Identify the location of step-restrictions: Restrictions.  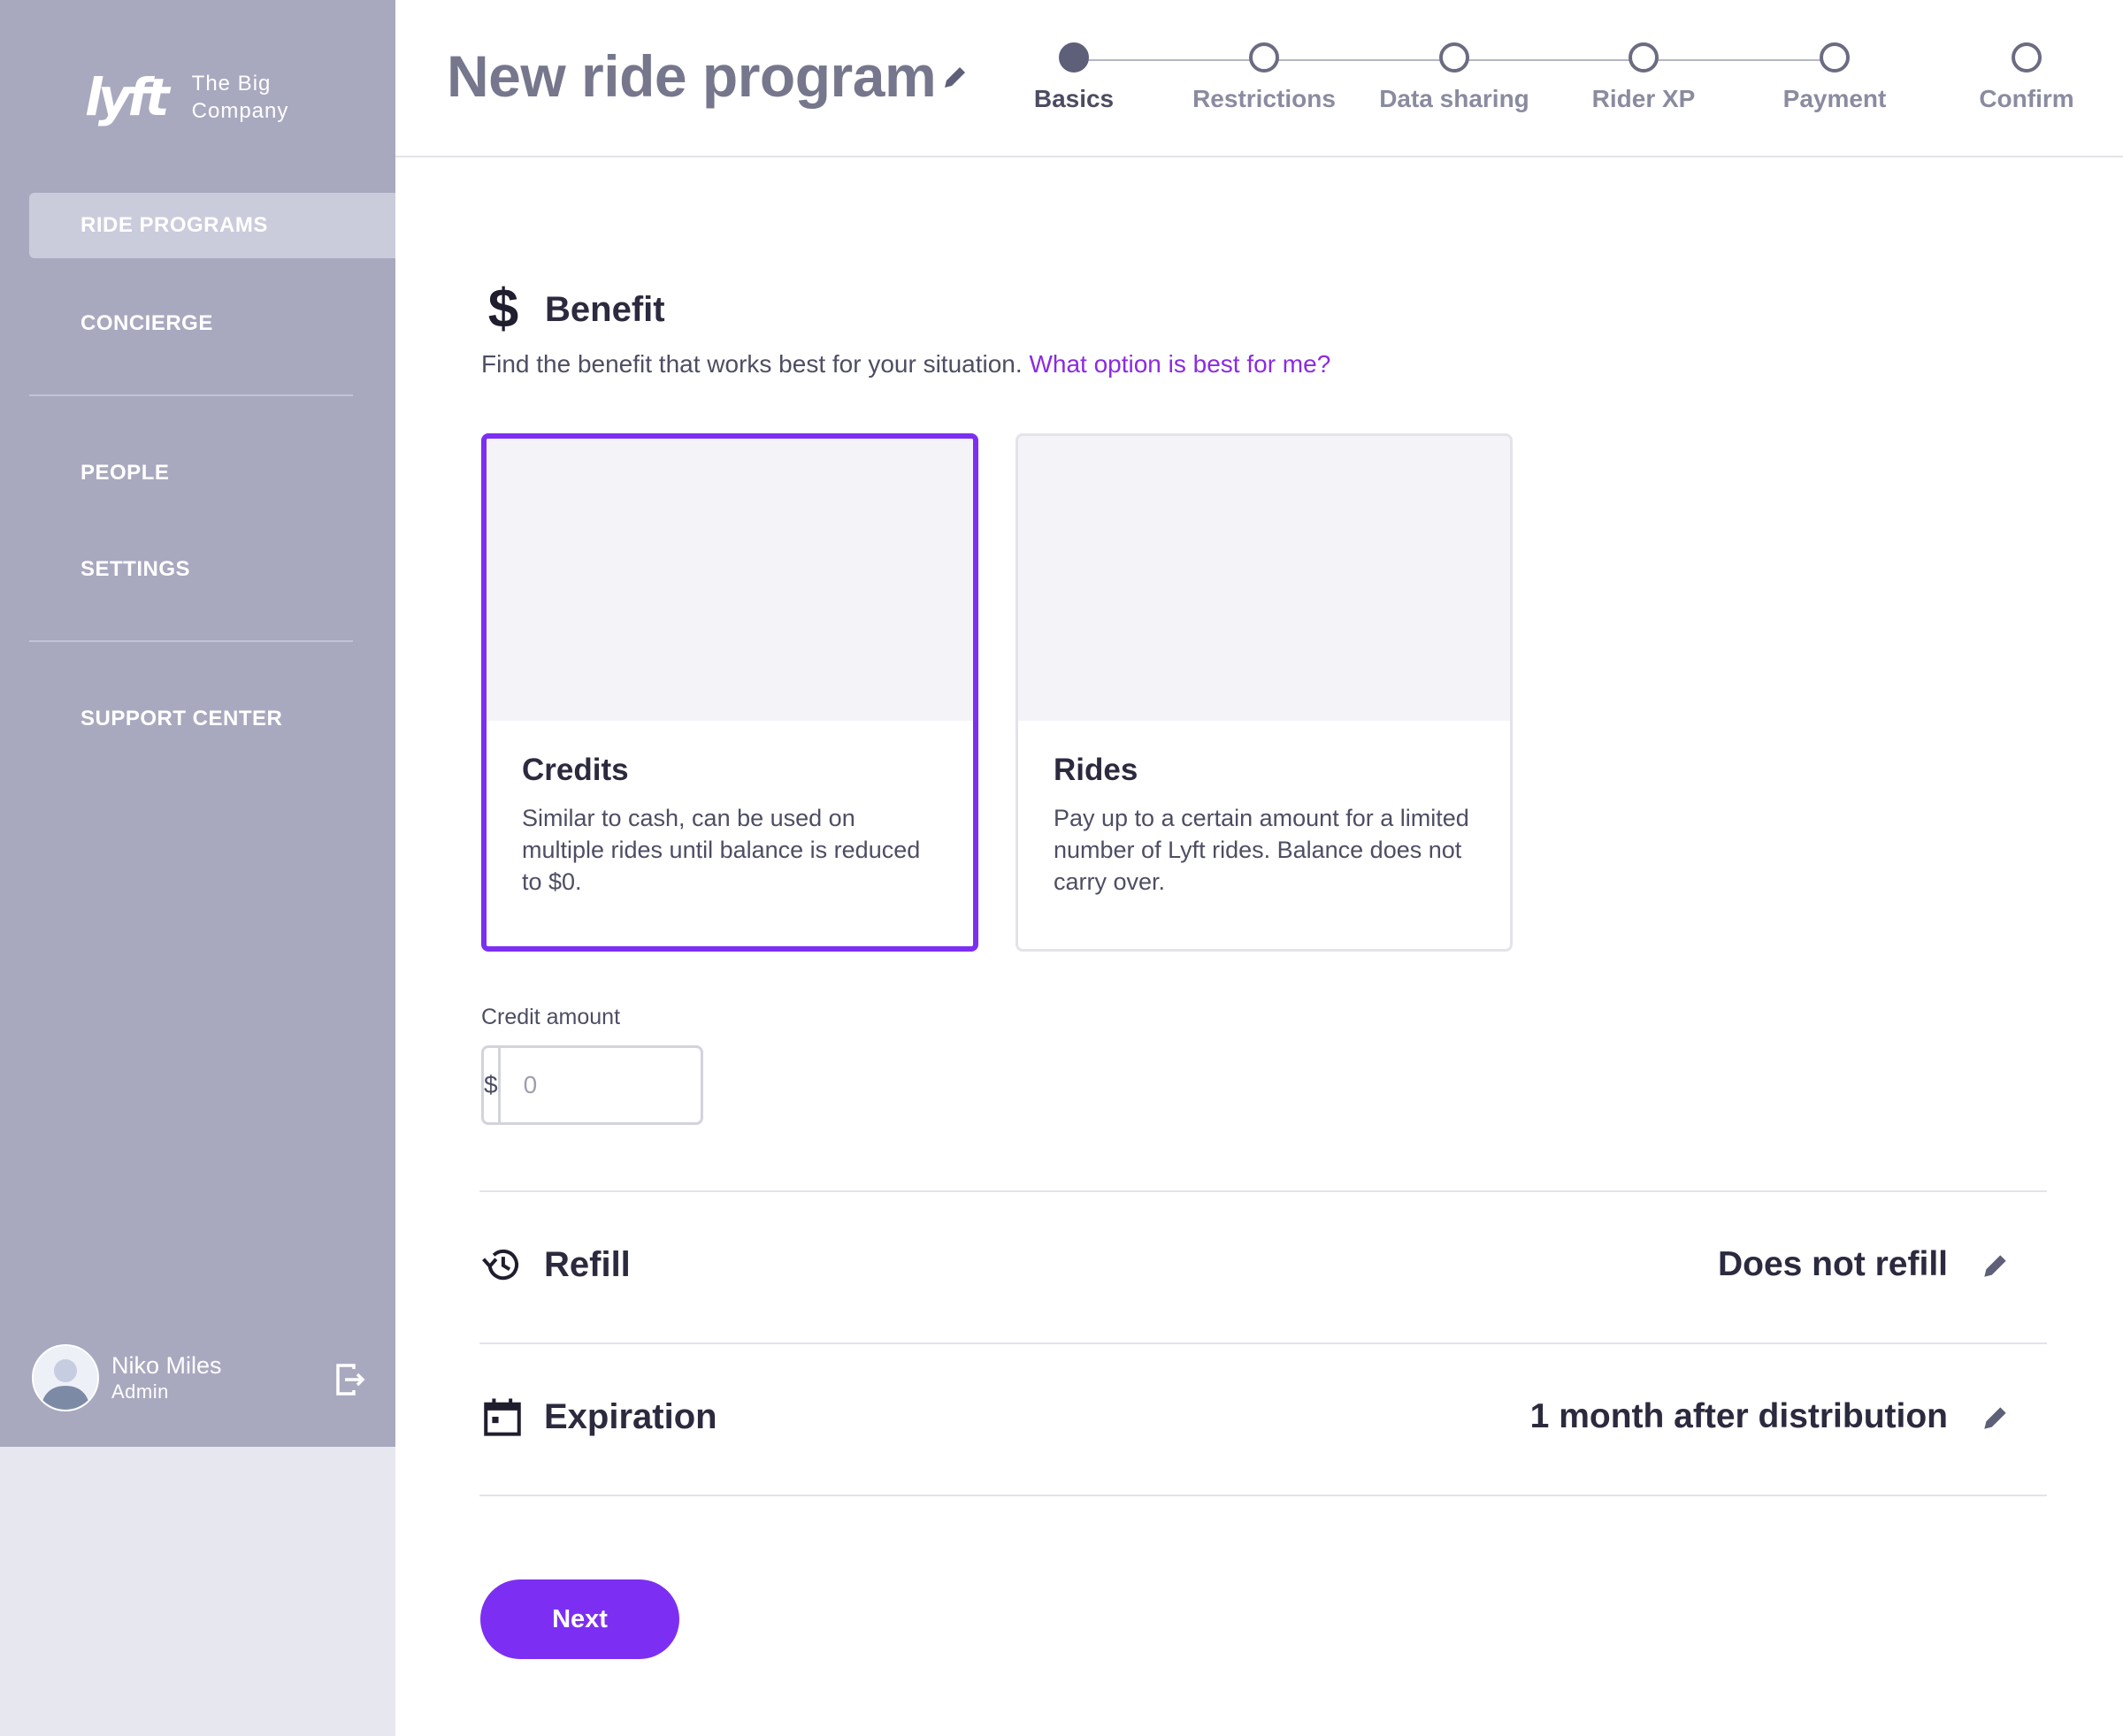
(1264, 77).